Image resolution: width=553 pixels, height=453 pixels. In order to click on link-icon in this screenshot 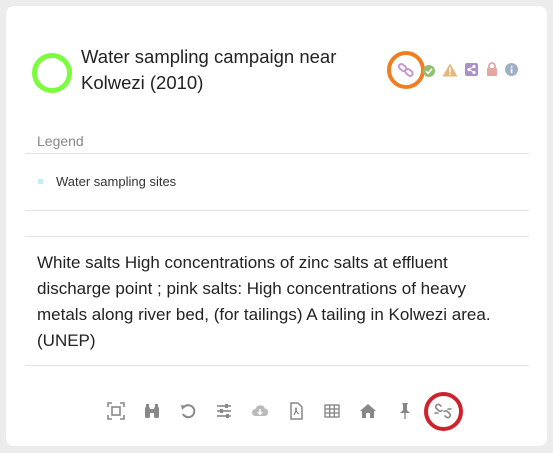, I will do `click(406, 70)`.